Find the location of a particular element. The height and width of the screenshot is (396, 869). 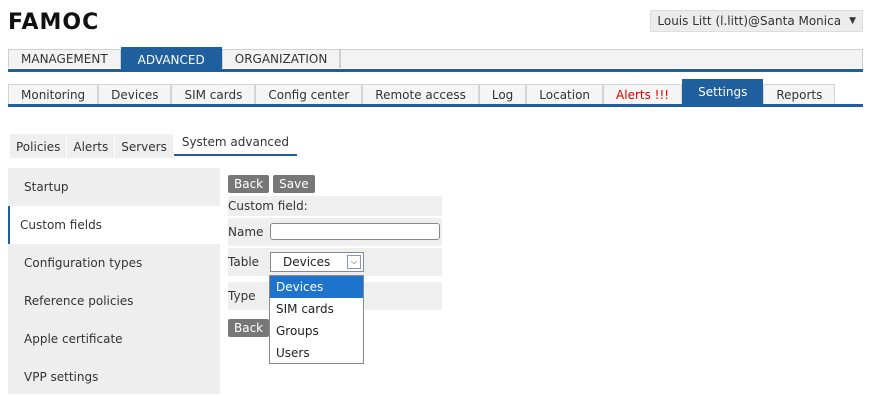

tab-remote-access: Remote access is located at coordinates (420, 94).